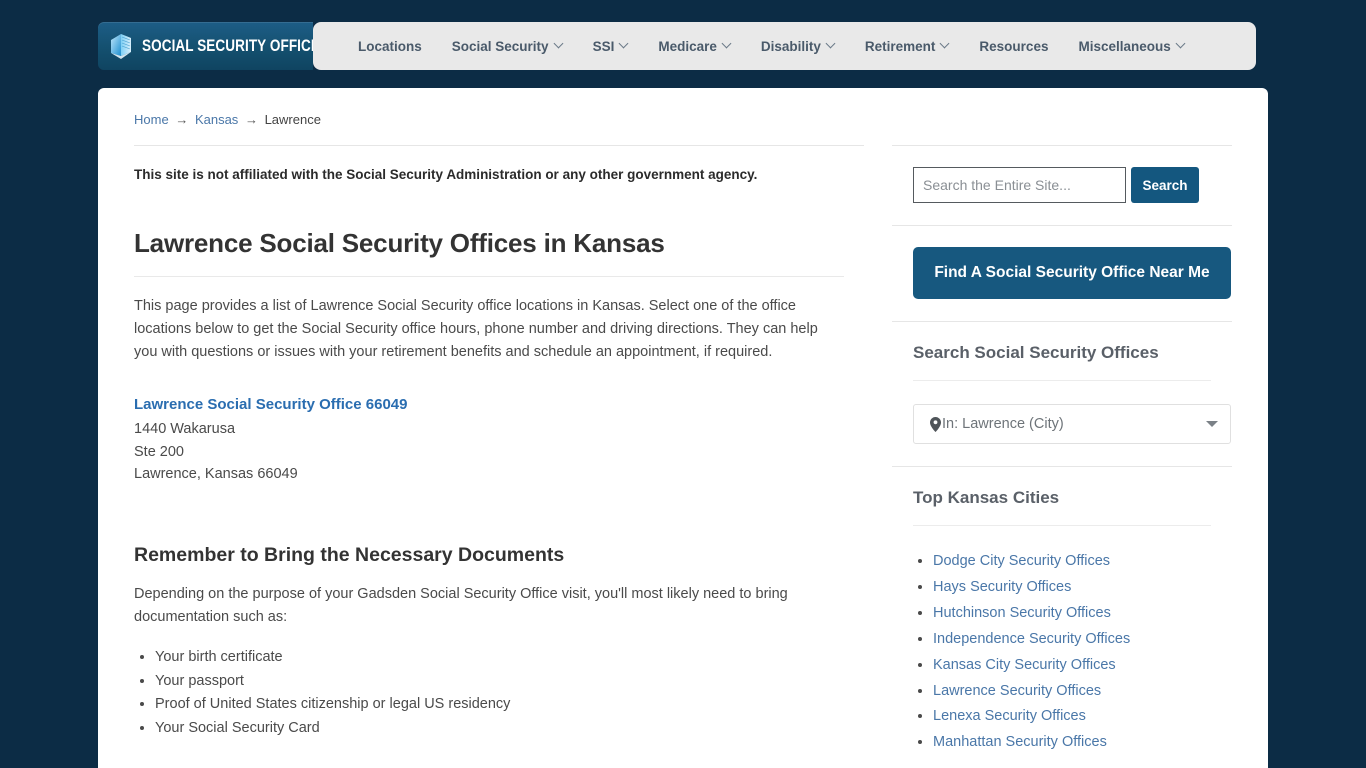 The image size is (1366, 768). I want to click on nav-label: Medicare, so click(687, 46).